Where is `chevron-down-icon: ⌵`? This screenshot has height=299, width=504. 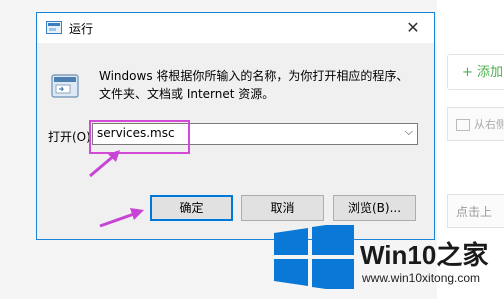 chevron-down-icon: ⌵ is located at coordinates (409, 132).